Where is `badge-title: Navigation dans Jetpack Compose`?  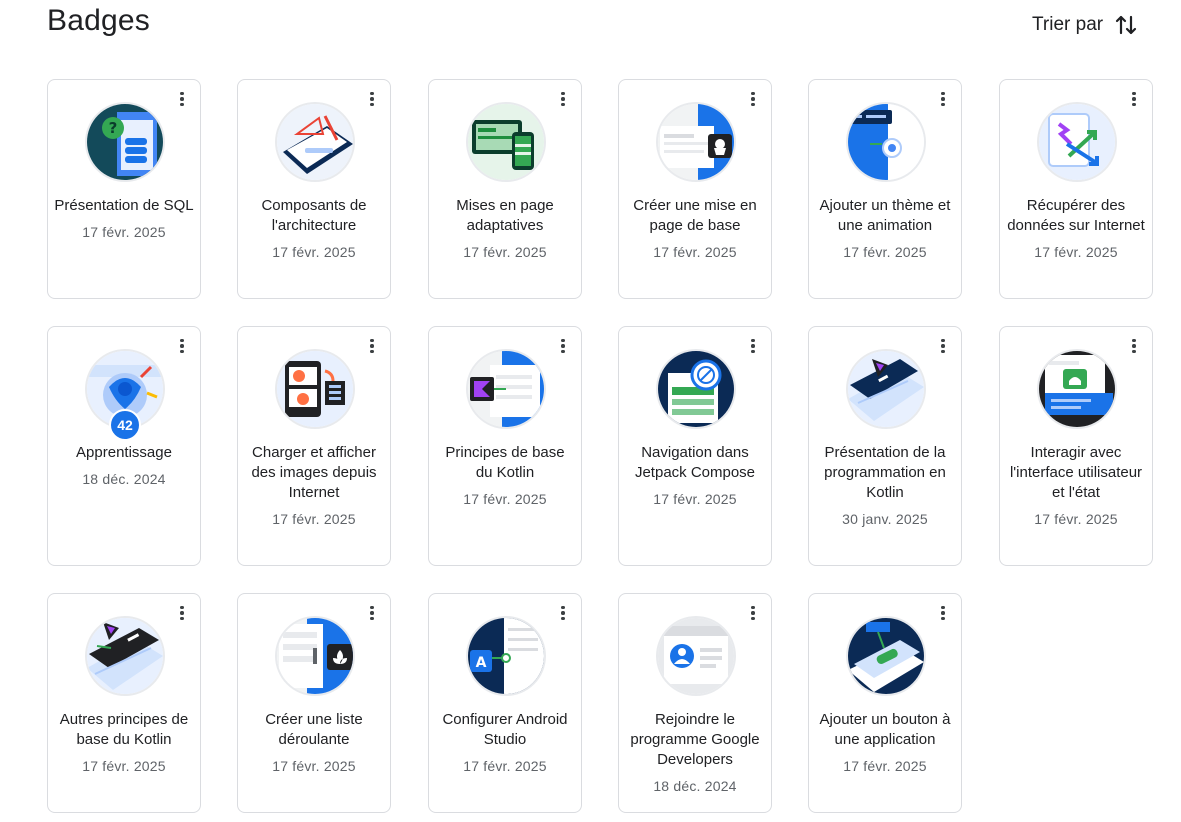
badge-title: Navigation dans Jetpack Compose is located at coordinates (695, 462).